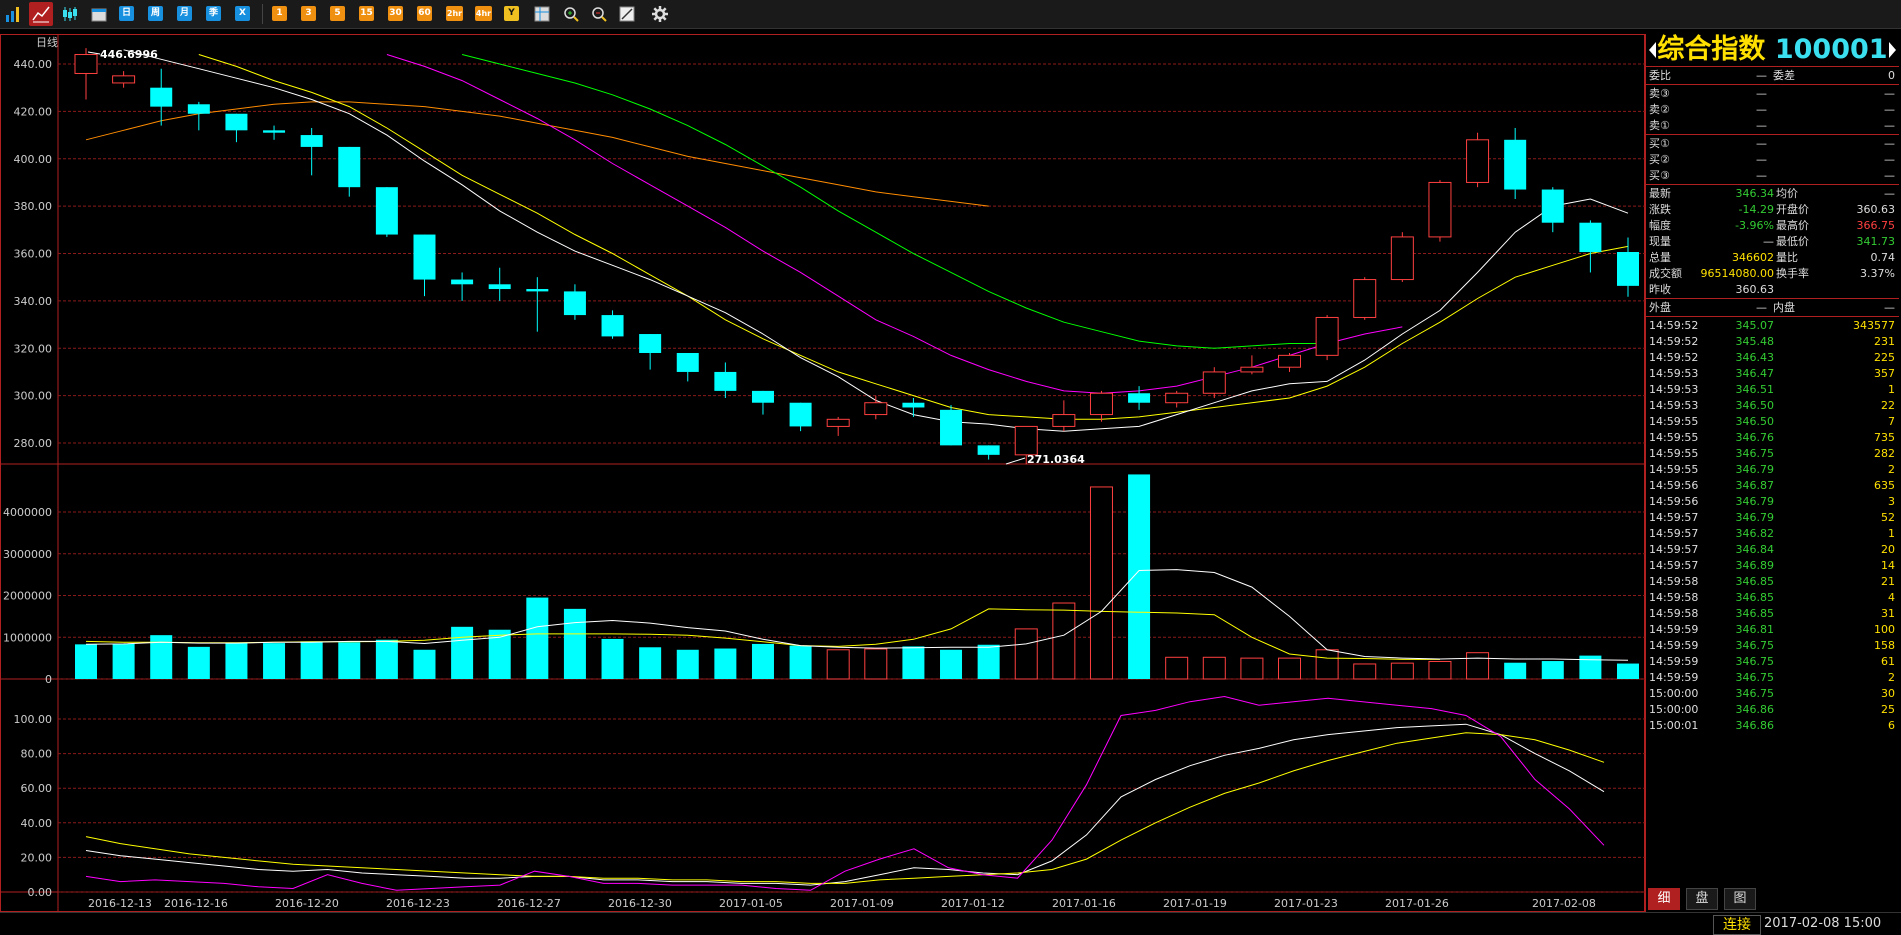  What do you see at coordinates (33, 64) in the screenshot?
I see `price-tick-label: 440.00` at bounding box center [33, 64].